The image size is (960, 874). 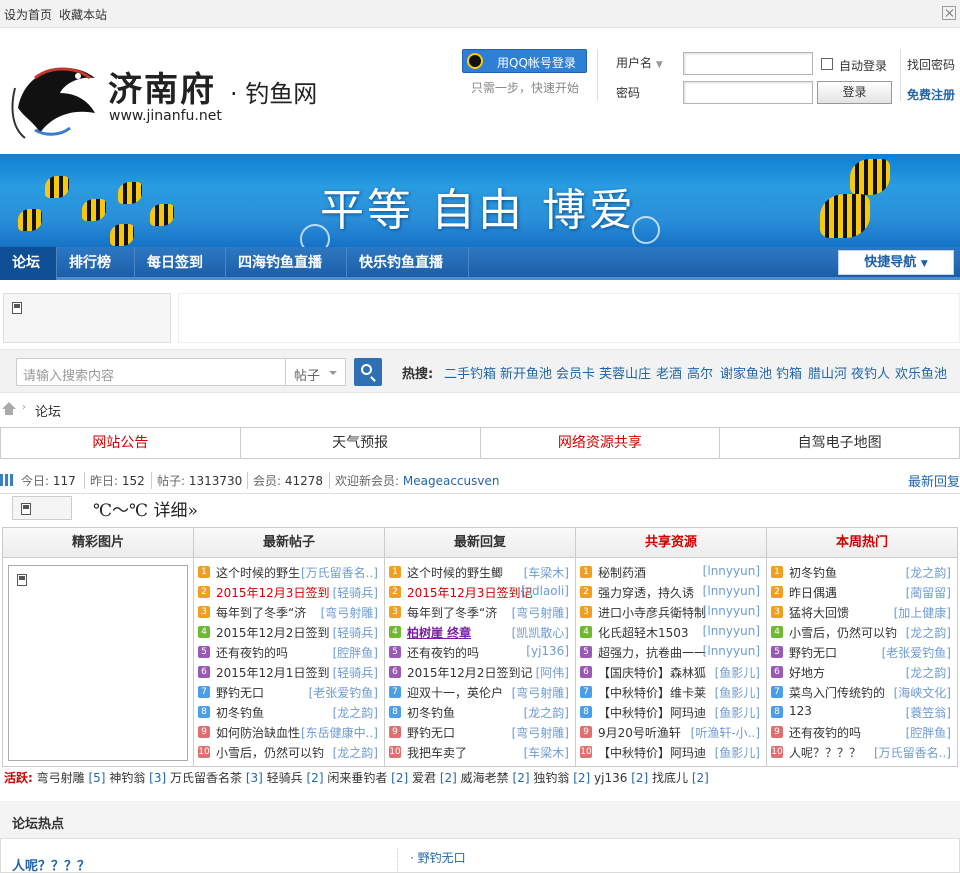 What do you see at coordinates (619, 778) in the screenshot?
I see `active-user: yj136 [2]` at bounding box center [619, 778].